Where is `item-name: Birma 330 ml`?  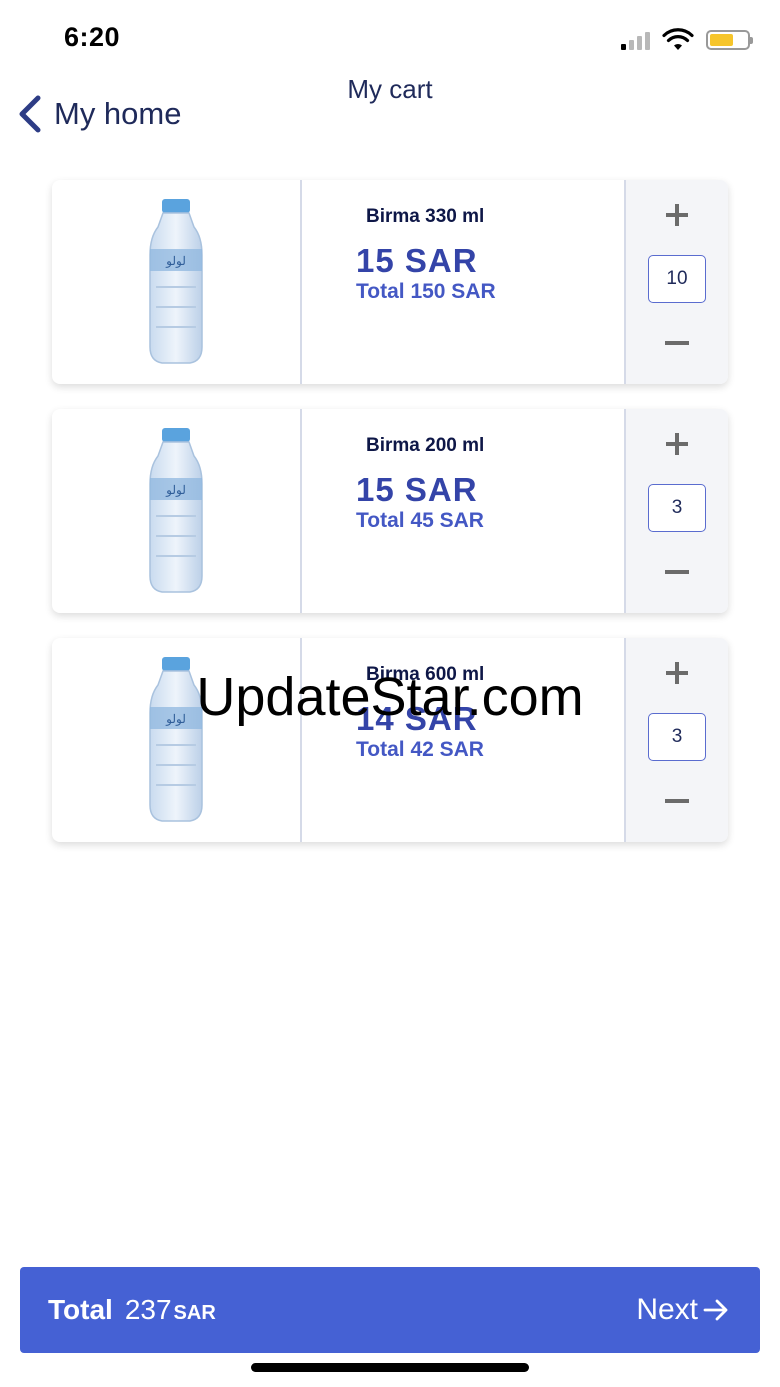 item-name: Birma 330 ml is located at coordinates (425, 216).